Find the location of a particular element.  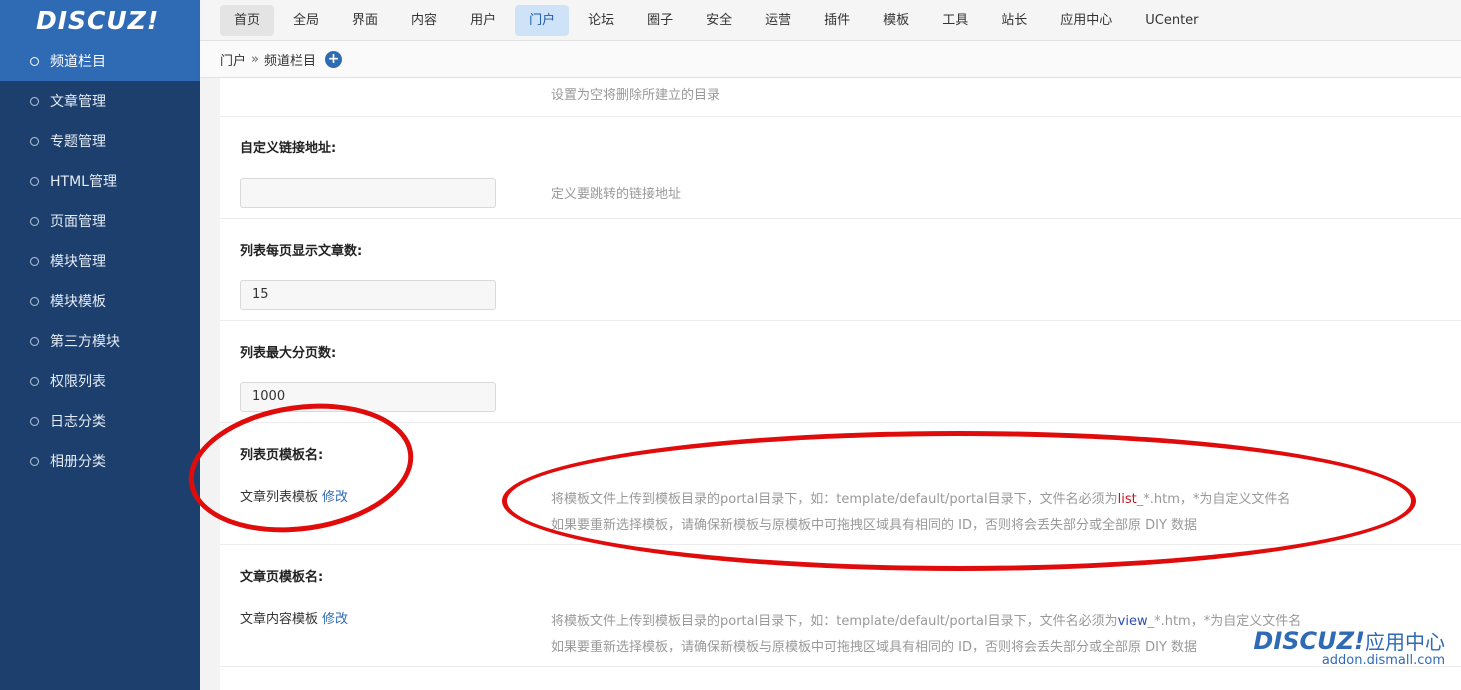

sidebar-item: 模块管理 is located at coordinates (100, 261).